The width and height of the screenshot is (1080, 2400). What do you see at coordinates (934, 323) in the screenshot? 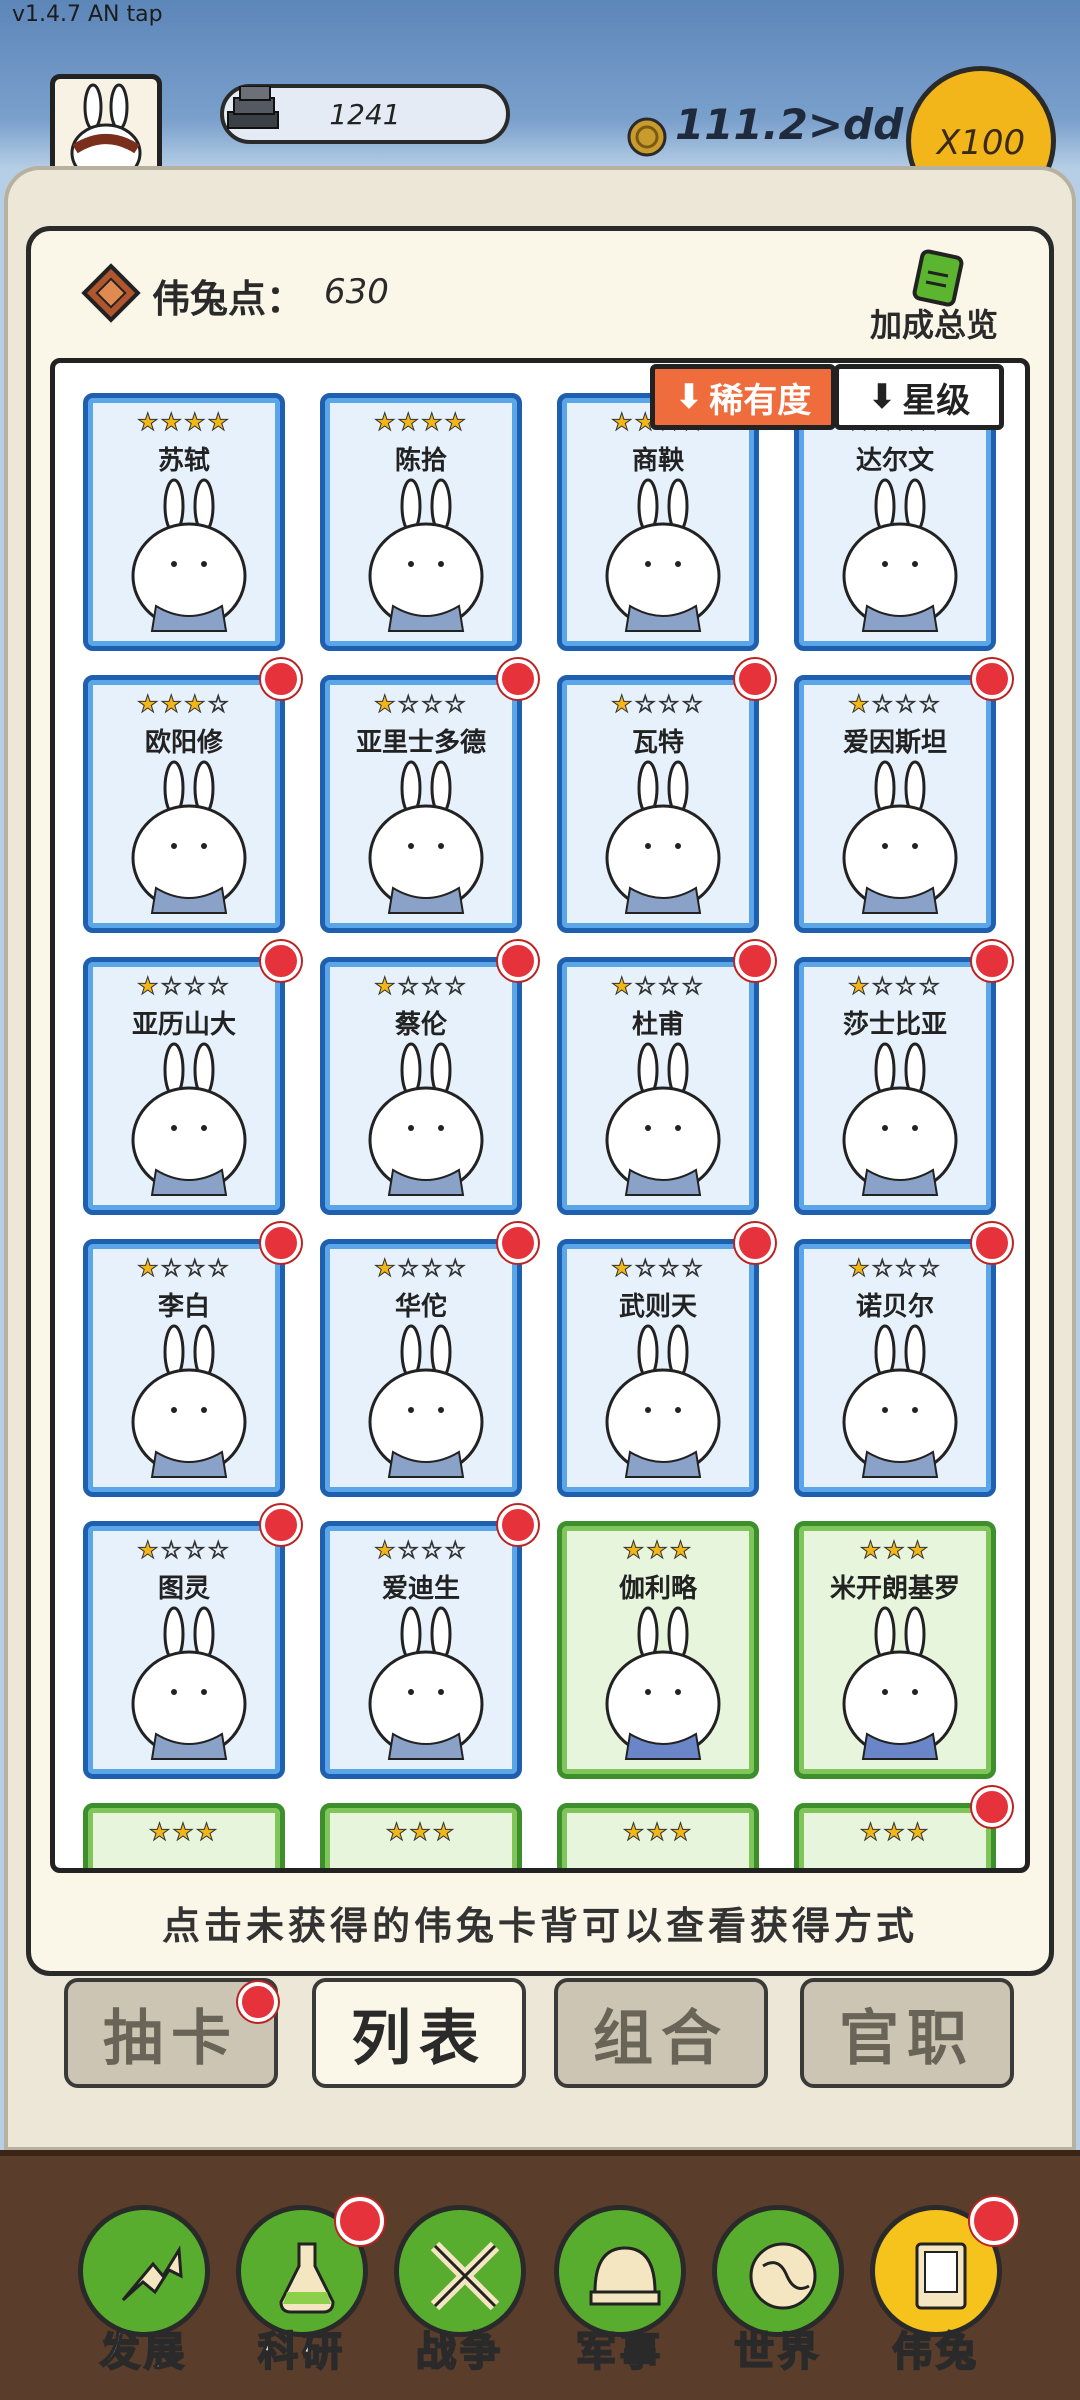
I see `bonus-overview-label: 加成总览` at bounding box center [934, 323].